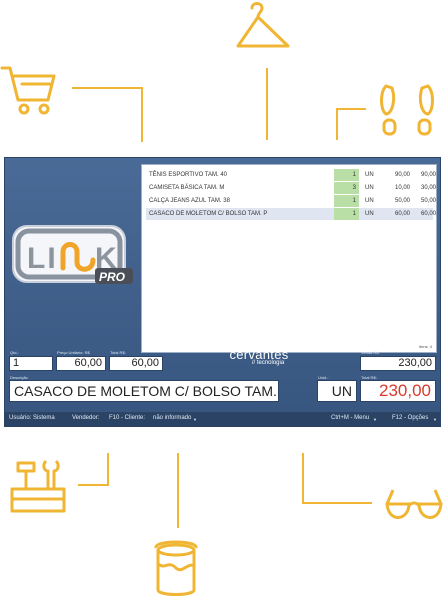 The width and height of the screenshot is (445, 600). What do you see at coordinates (346, 188) in the screenshot?
I see `item-qty: 3` at bounding box center [346, 188].